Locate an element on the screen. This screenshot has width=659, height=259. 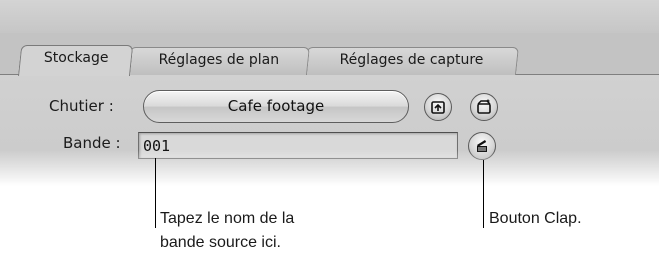
tape-label: Bande : is located at coordinates (92, 143).